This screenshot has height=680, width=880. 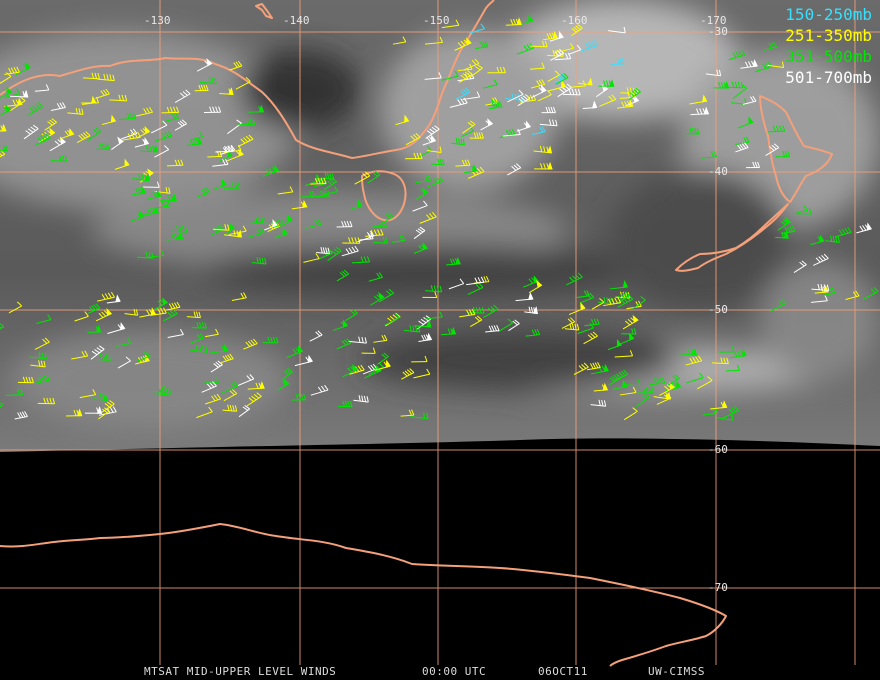 I want to click on lon-label: -140, so click(x=296, y=20).